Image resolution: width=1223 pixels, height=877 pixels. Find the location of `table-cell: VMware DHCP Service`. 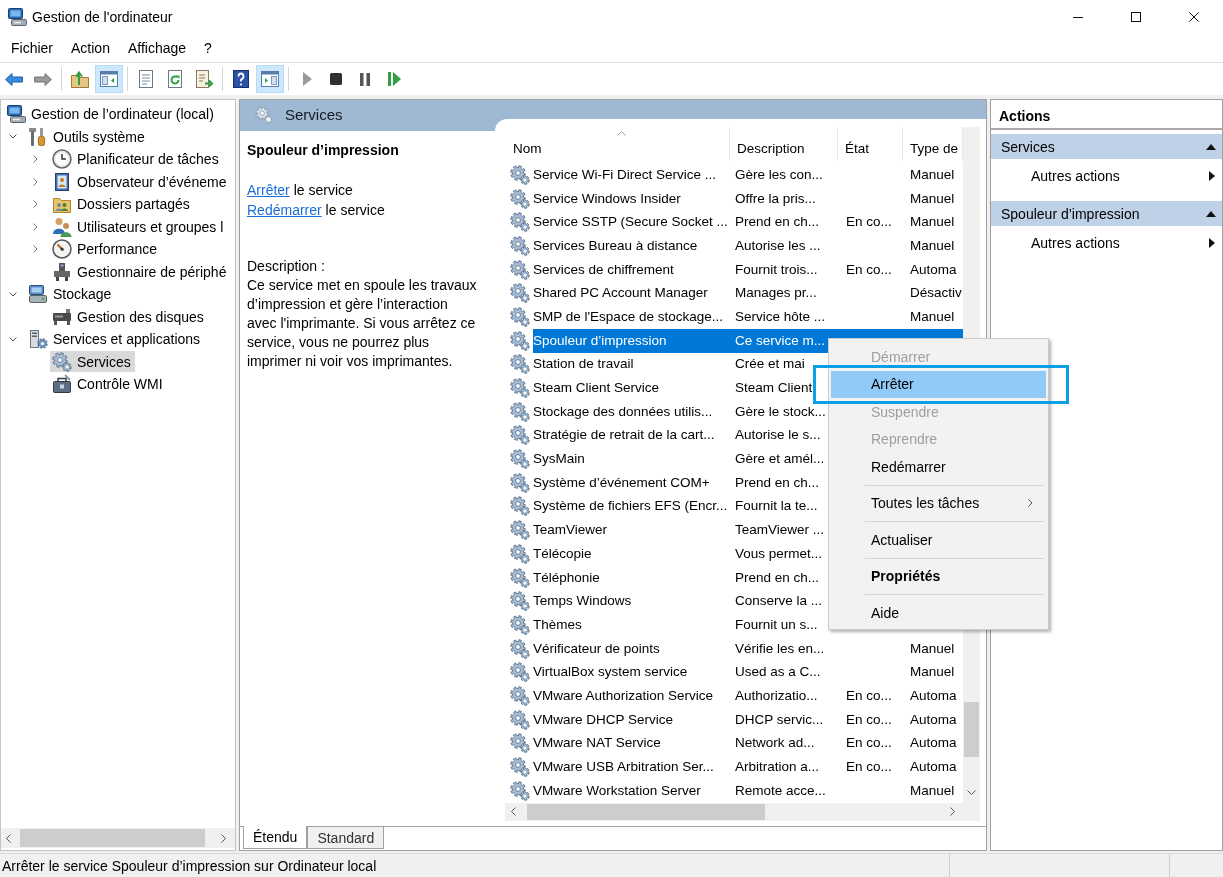

table-cell: VMware DHCP Service is located at coordinates (603, 719).